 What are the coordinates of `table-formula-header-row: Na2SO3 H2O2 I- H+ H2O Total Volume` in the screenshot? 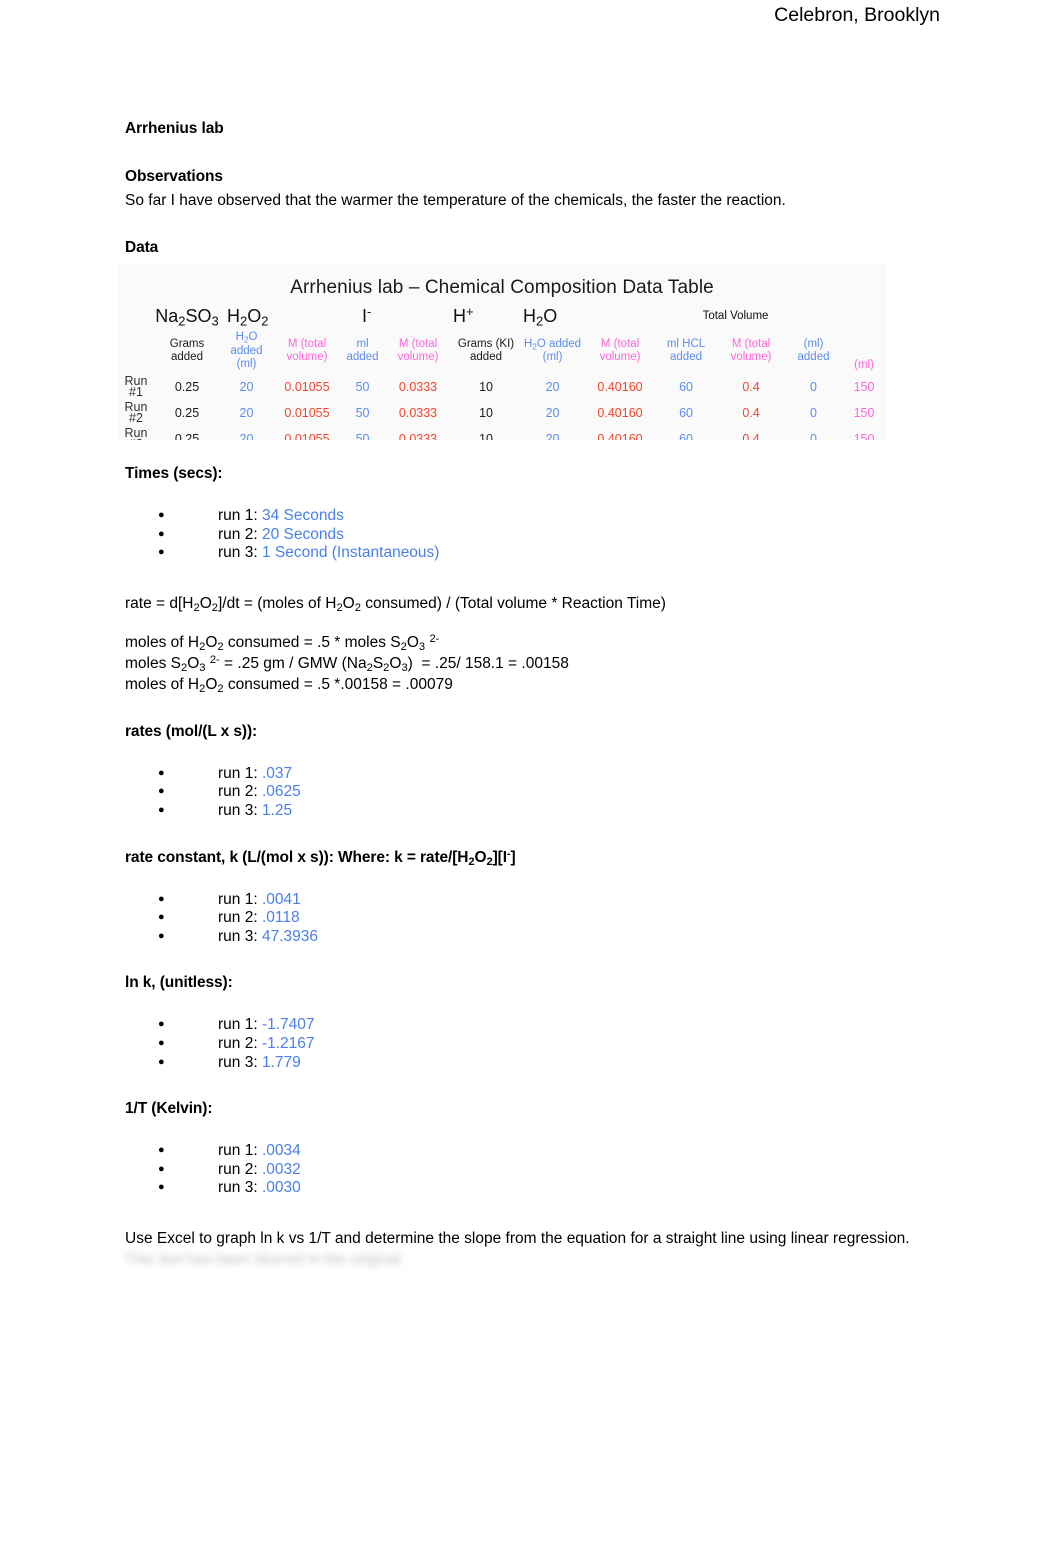 It's located at (502, 317).